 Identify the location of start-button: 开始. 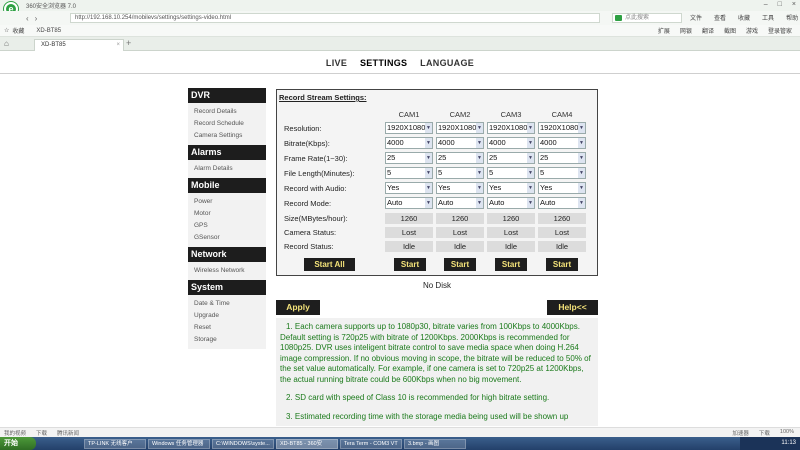
(18, 443).